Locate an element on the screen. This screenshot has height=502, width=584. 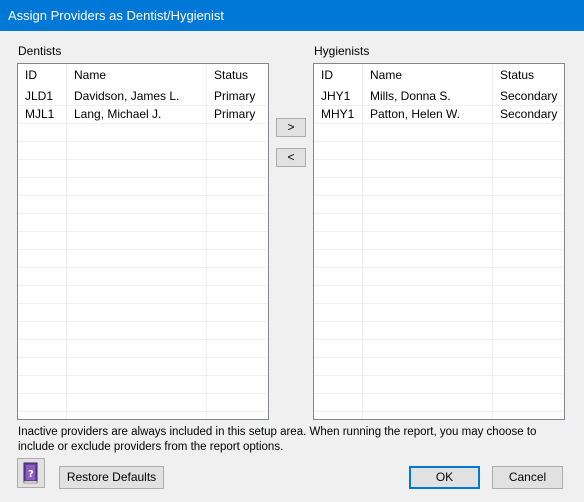
table-row: MHY1 Patton, Helen W. Secondary is located at coordinates (439, 115).